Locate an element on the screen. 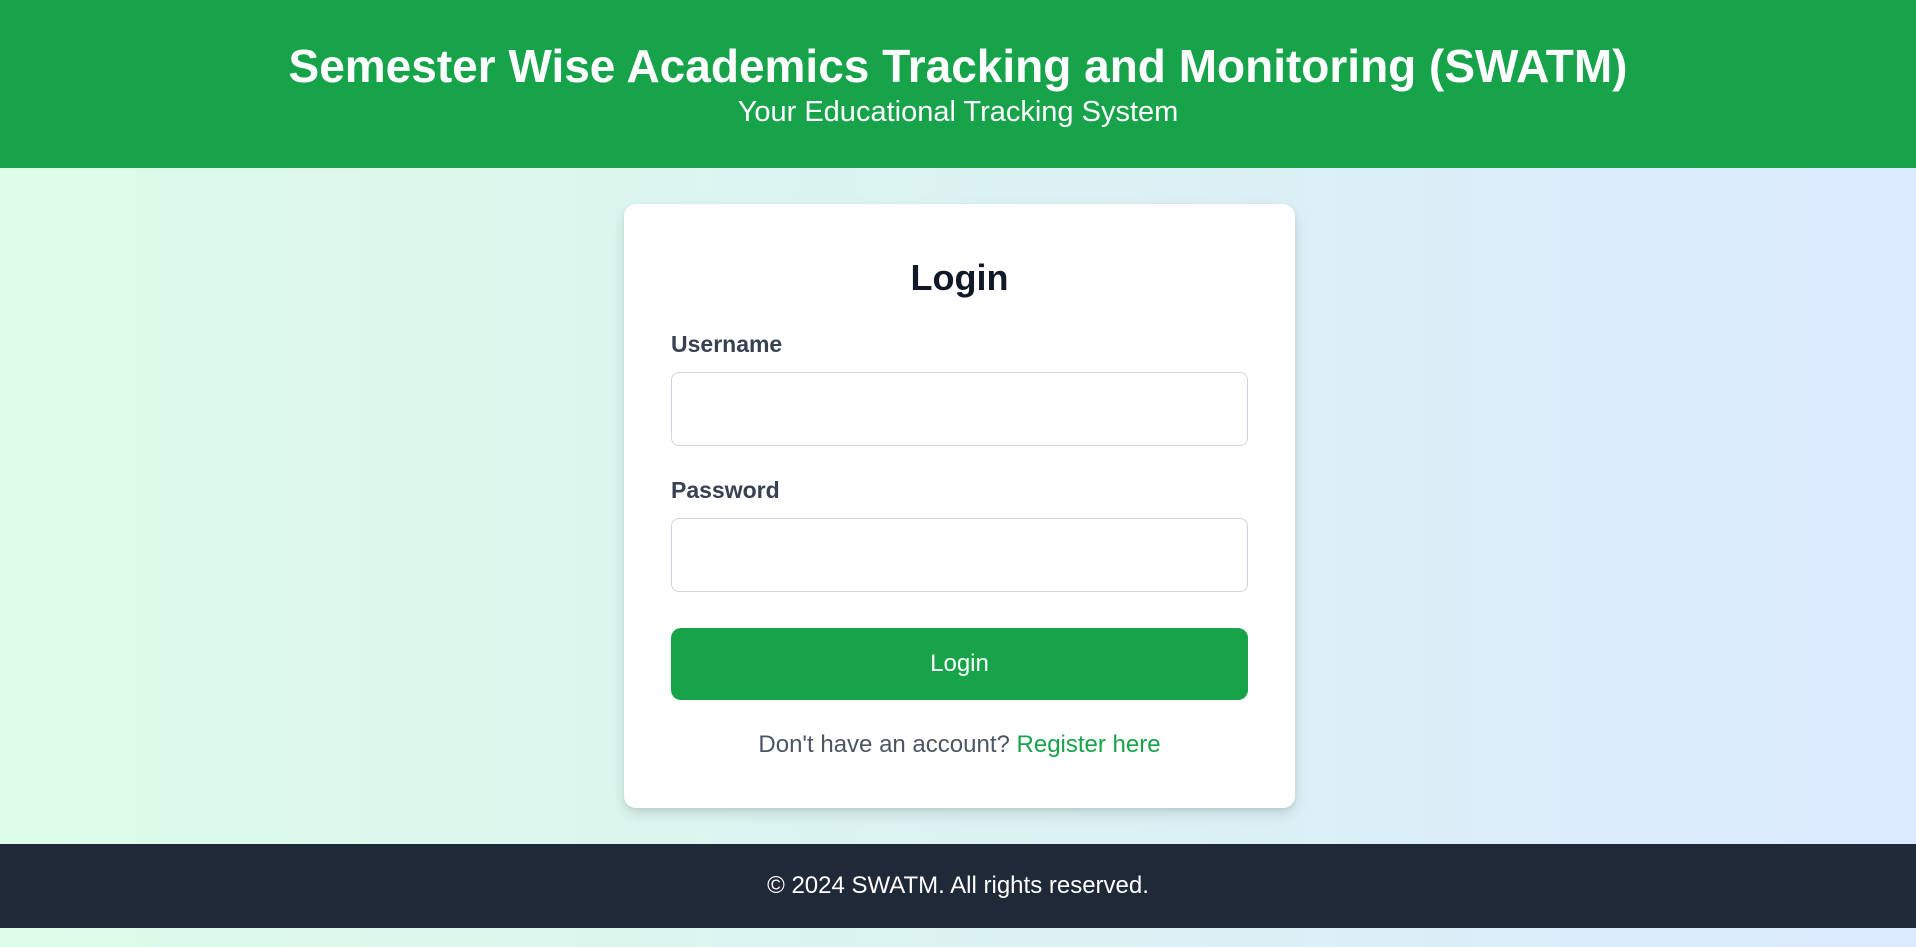 The image size is (1916, 947). copyright-text: © 2024 SWATM. All rights reserved. is located at coordinates (958, 885).